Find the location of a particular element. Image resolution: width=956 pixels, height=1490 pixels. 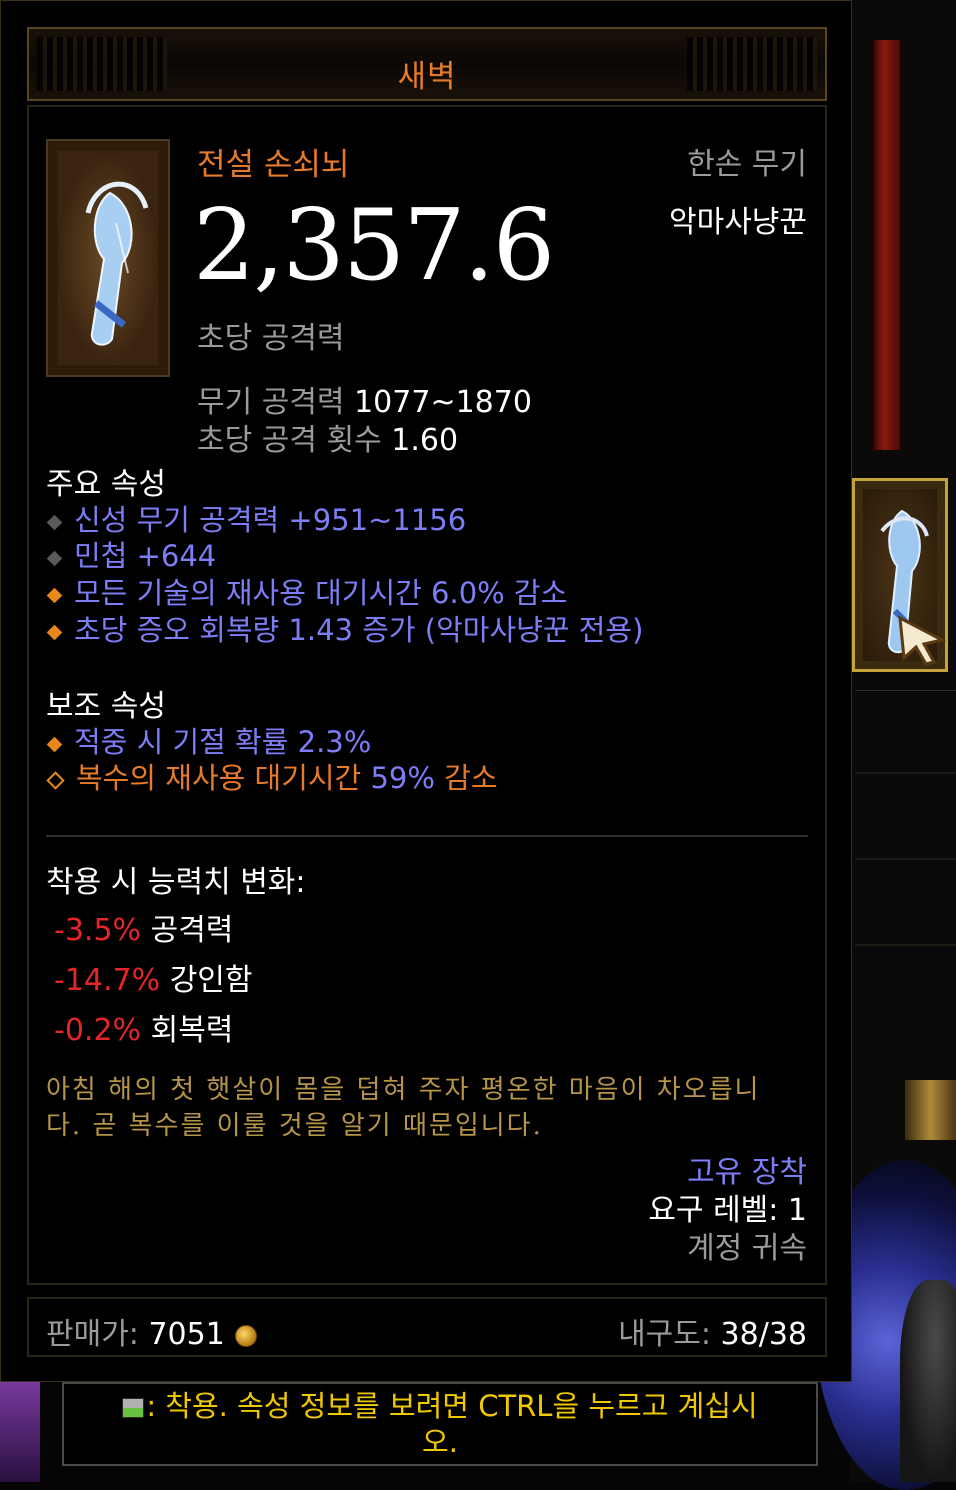

compare-row: -14.7% 강인함 is located at coordinates (153, 977).